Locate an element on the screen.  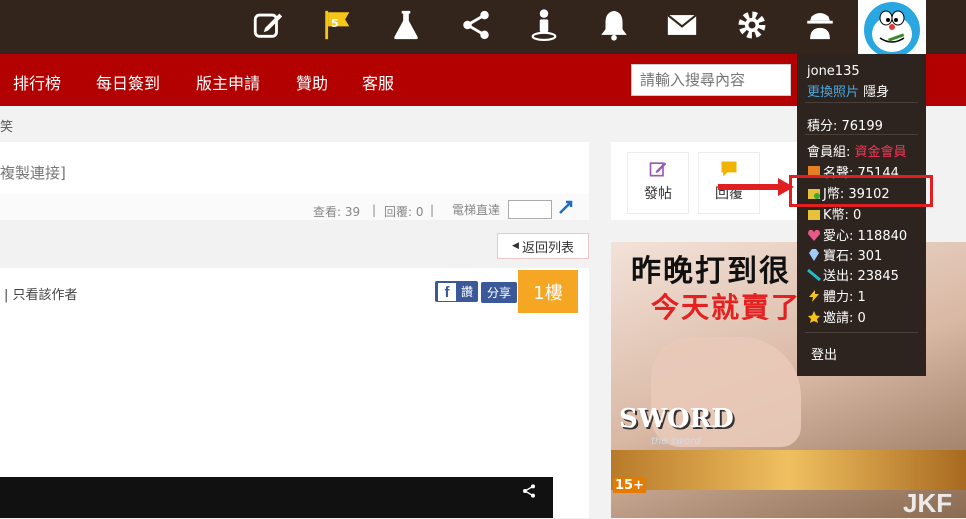
search-input is located at coordinates (711, 80).